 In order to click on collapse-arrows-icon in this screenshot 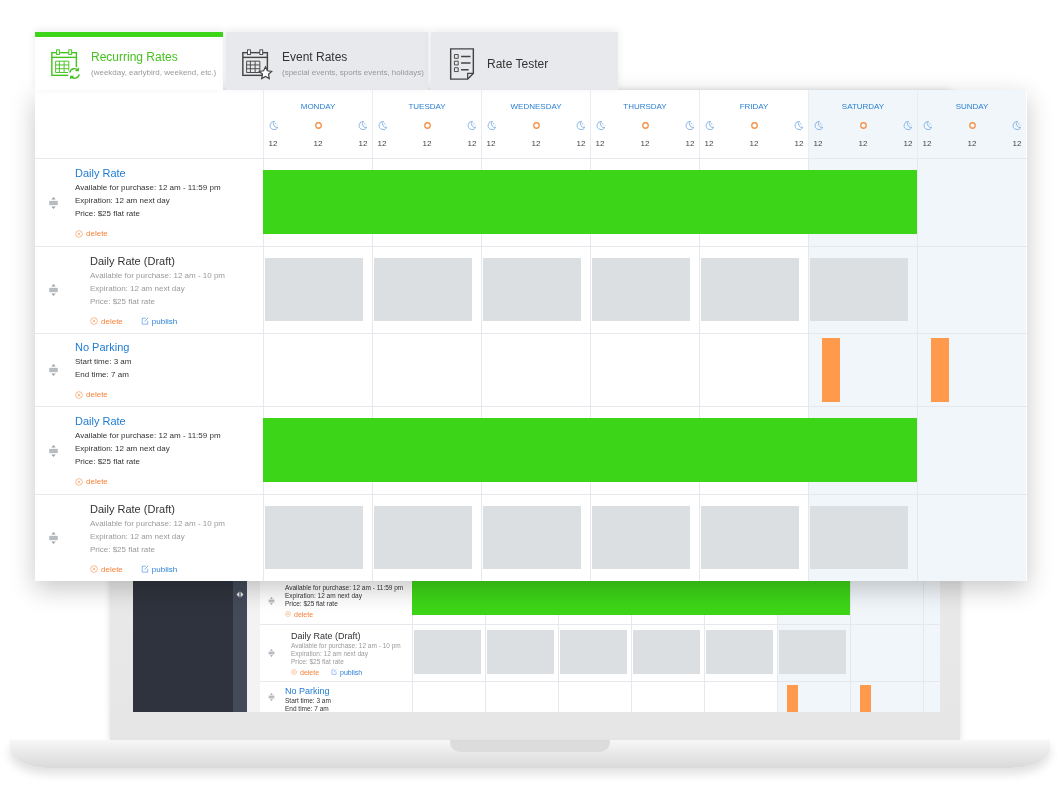, I will do `click(240, 594)`.